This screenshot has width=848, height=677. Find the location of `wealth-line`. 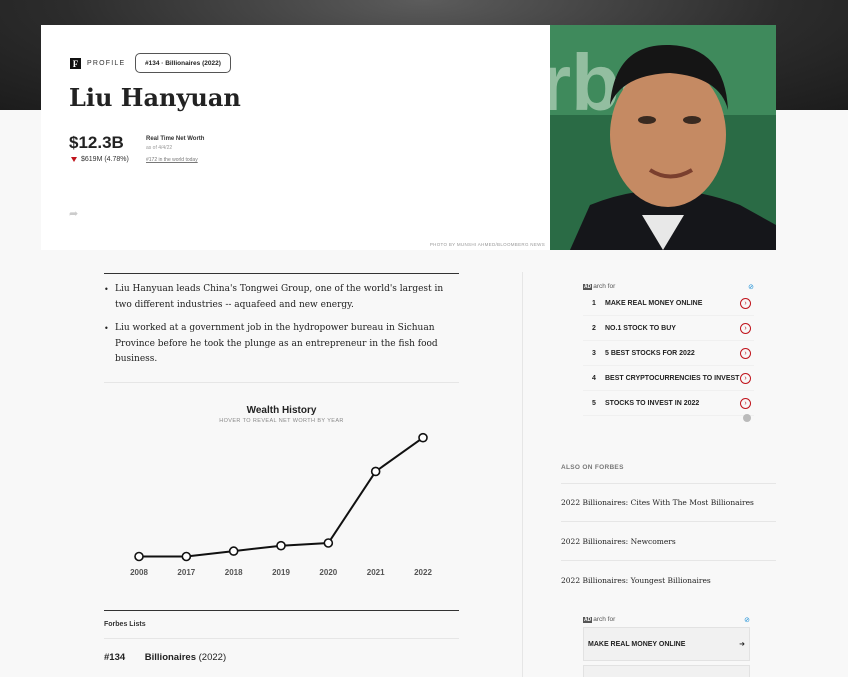

wealth-line is located at coordinates (281, 497).